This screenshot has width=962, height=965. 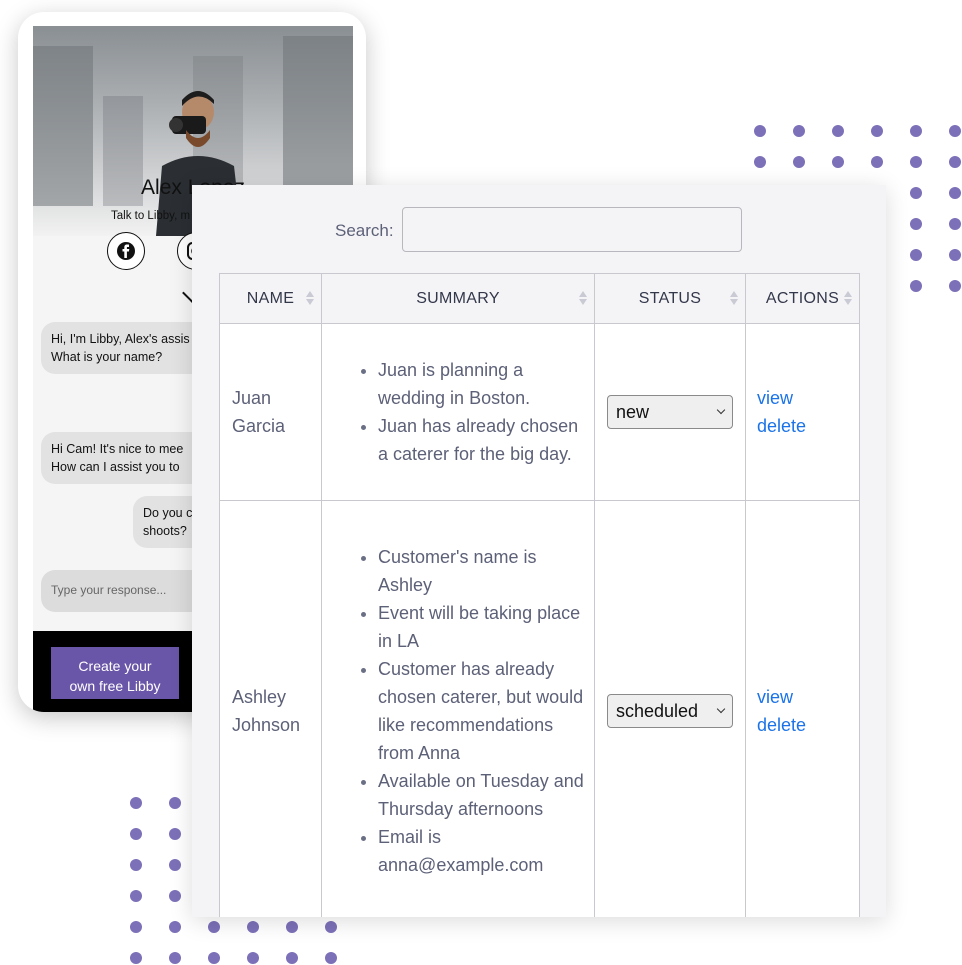 What do you see at coordinates (270, 412) in the screenshot?
I see `lead-name-cell: Juan Garcia` at bounding box center [270, 412].